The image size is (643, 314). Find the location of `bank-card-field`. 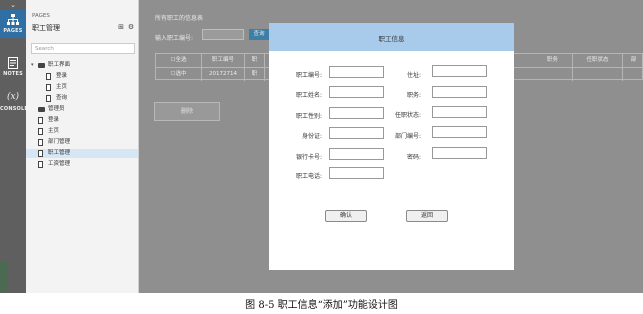

bank-card-field is located at coordinates (356, 154).